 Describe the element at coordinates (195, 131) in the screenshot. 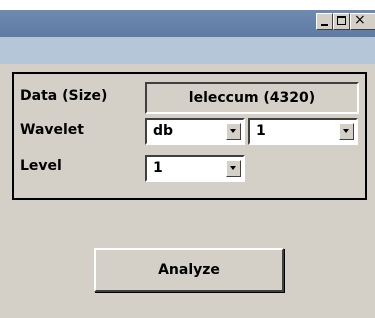

I see `wavelet-family-select: db` at that location.